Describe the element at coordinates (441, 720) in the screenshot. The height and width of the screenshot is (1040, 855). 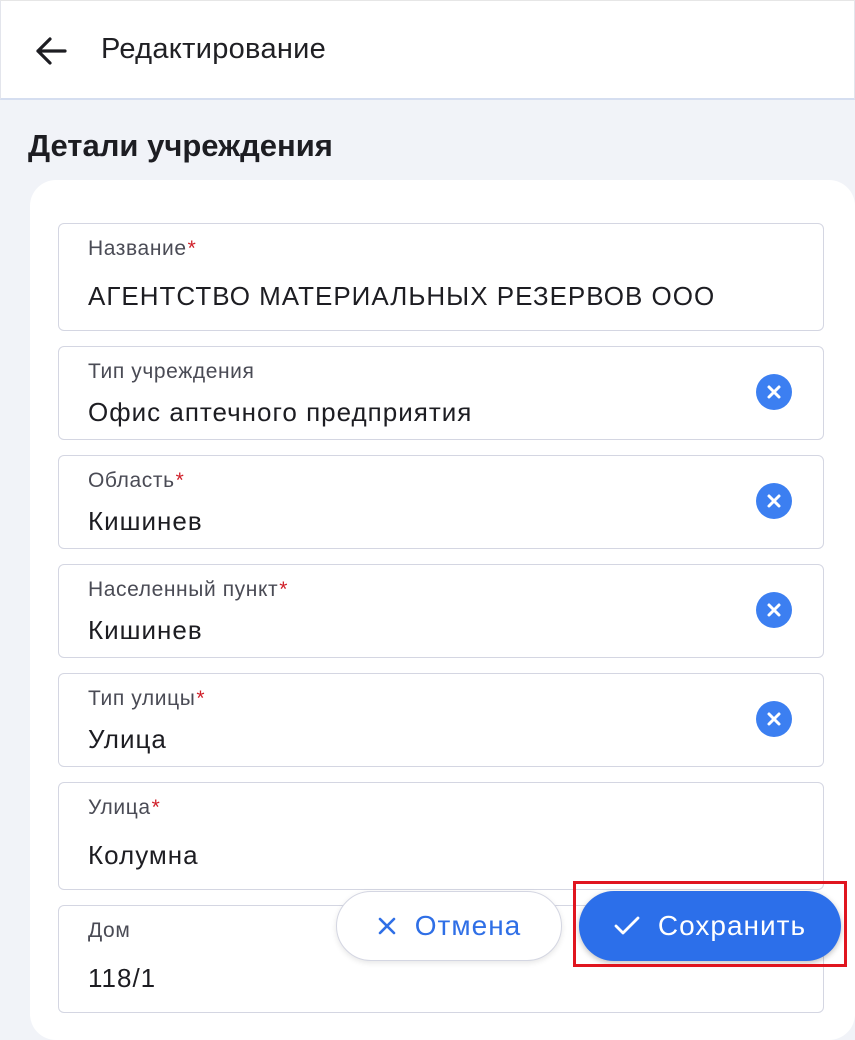
I see `street-type-field: Тип улицы* Улица` at that location.